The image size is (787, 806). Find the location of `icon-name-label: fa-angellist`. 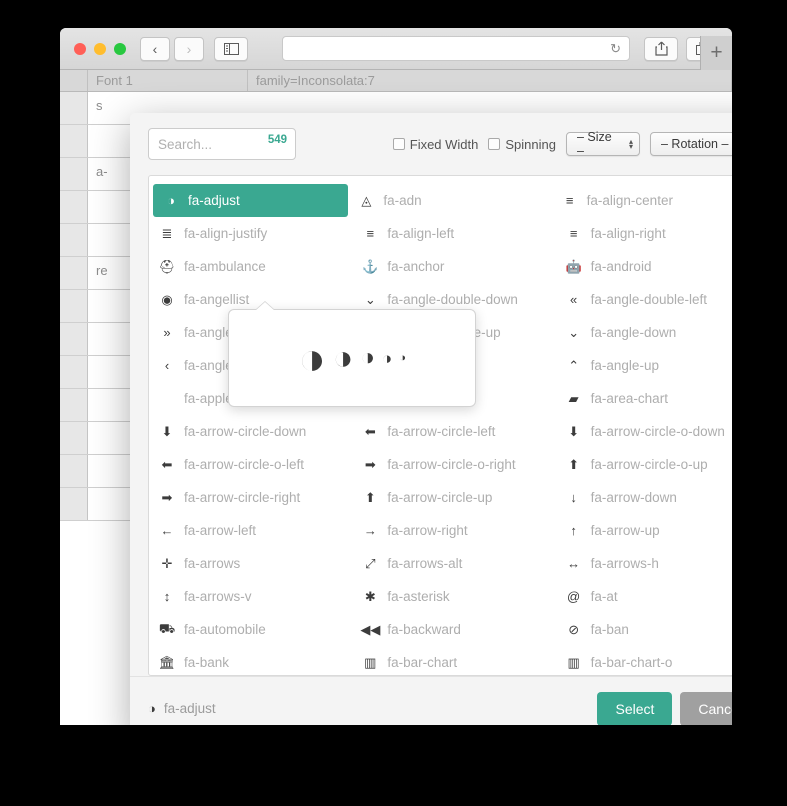

icon-name-label: fa-angellist is located at coordinates (217, 299).